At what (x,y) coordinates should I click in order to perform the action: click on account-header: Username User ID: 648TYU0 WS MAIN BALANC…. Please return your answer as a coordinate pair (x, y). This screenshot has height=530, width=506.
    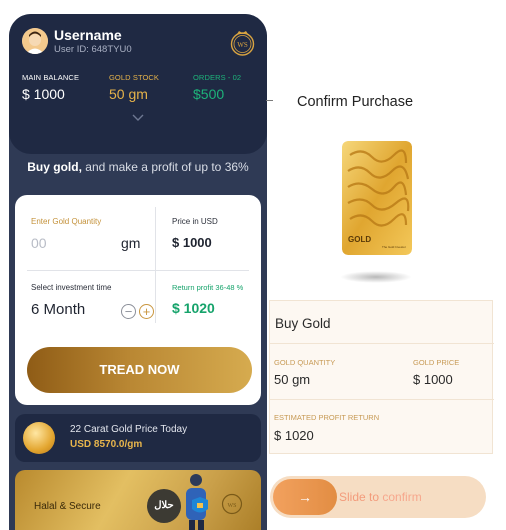
    Looking at the image, I should click on (138, 84).